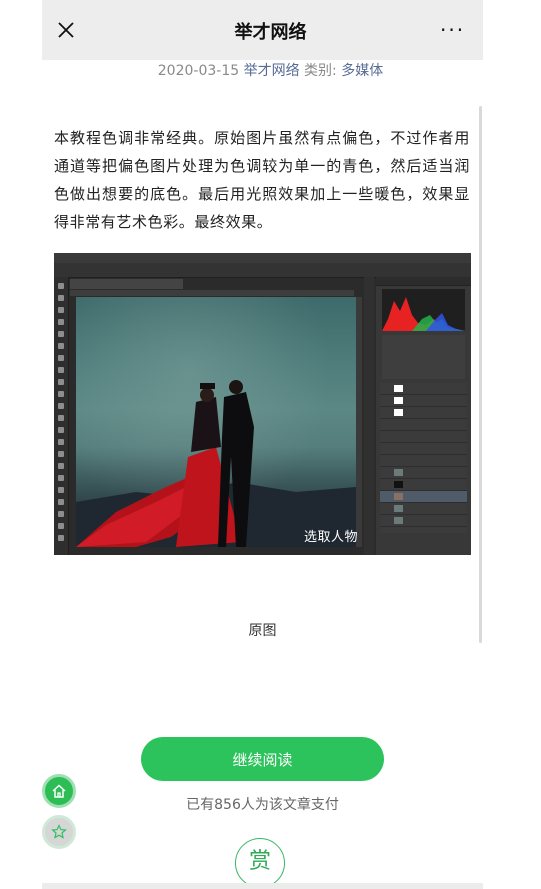 This screenshot has height=889, width=541. I want to click on bottom-bar, so click(262, 886).